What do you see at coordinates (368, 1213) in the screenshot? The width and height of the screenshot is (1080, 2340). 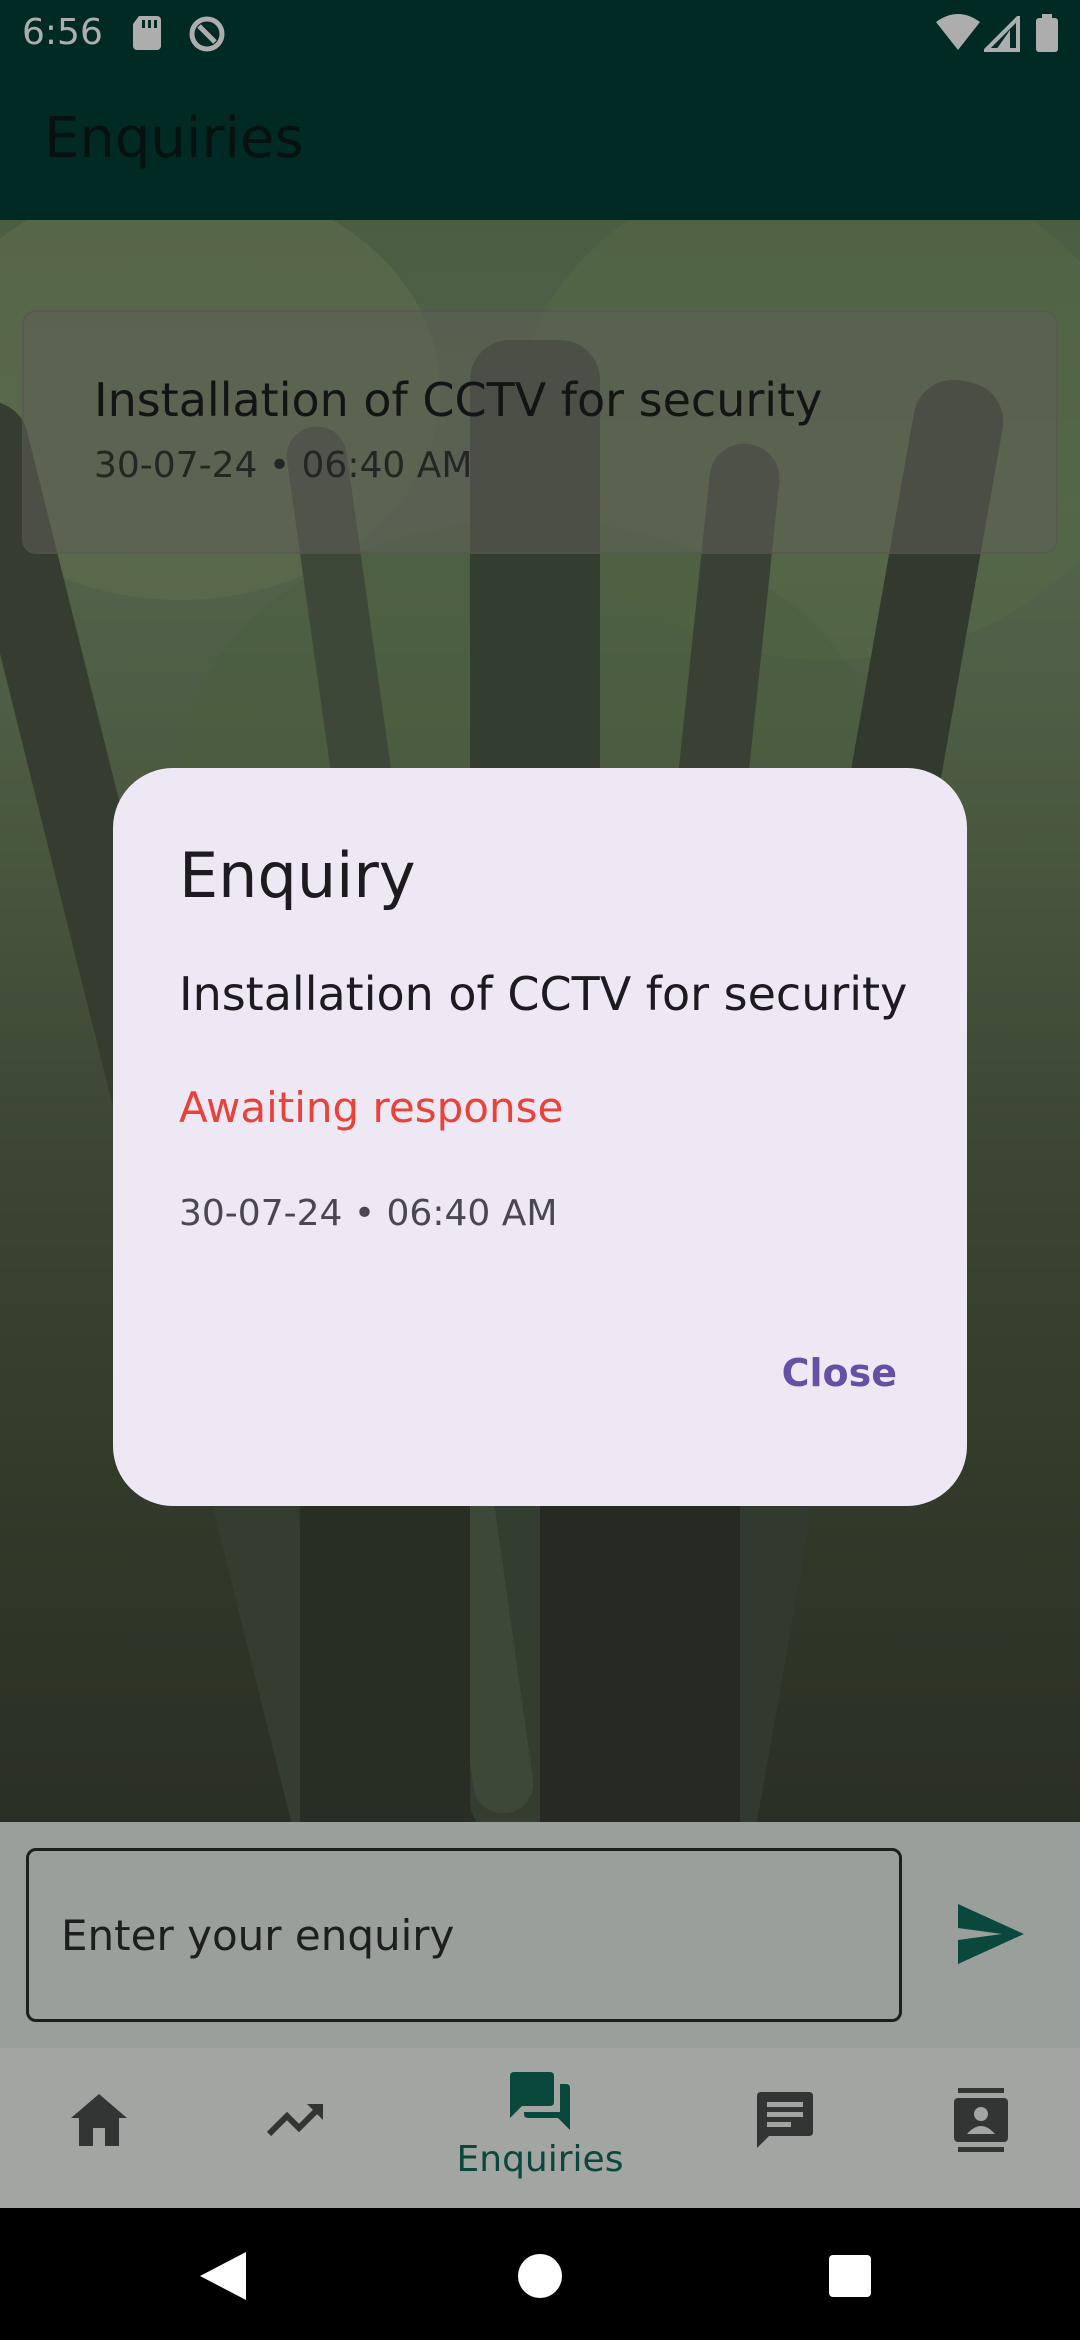 I see `dialog-timestamp: 30-07-24 • 06:40 AM` at bounding box center [368, 1213].